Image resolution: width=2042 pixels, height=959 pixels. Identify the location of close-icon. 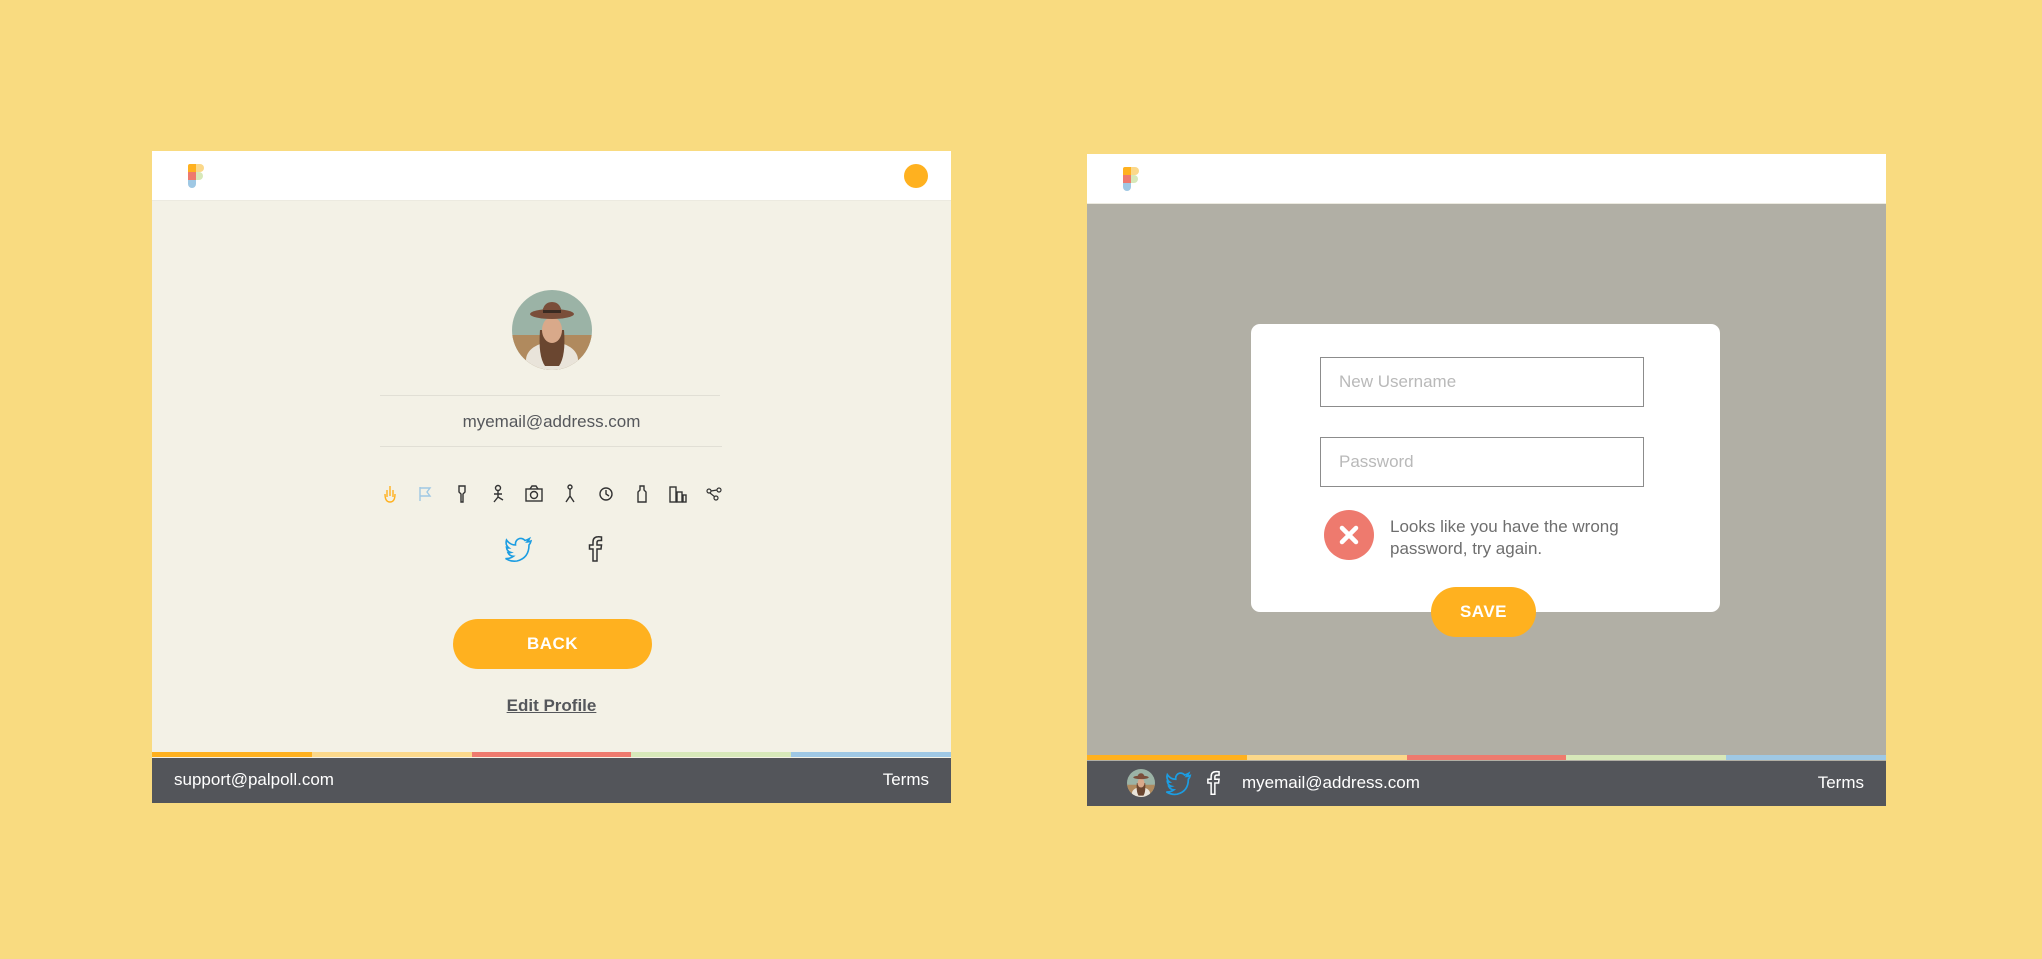
(1349, 535).